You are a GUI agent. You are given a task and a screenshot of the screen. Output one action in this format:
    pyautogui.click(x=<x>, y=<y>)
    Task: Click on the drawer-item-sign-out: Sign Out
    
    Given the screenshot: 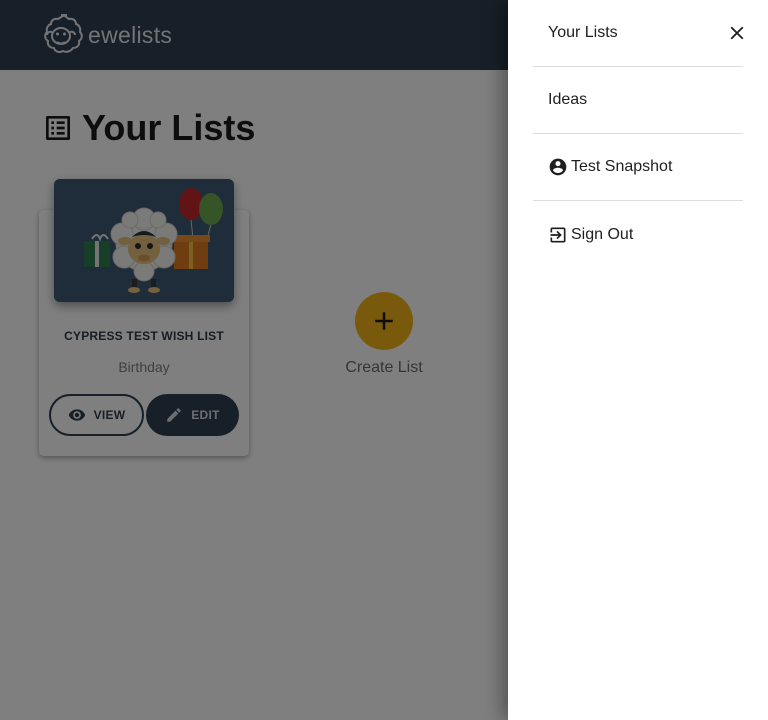 What is the action you would take?
    pyautogui.click(x=638, y=234)
    